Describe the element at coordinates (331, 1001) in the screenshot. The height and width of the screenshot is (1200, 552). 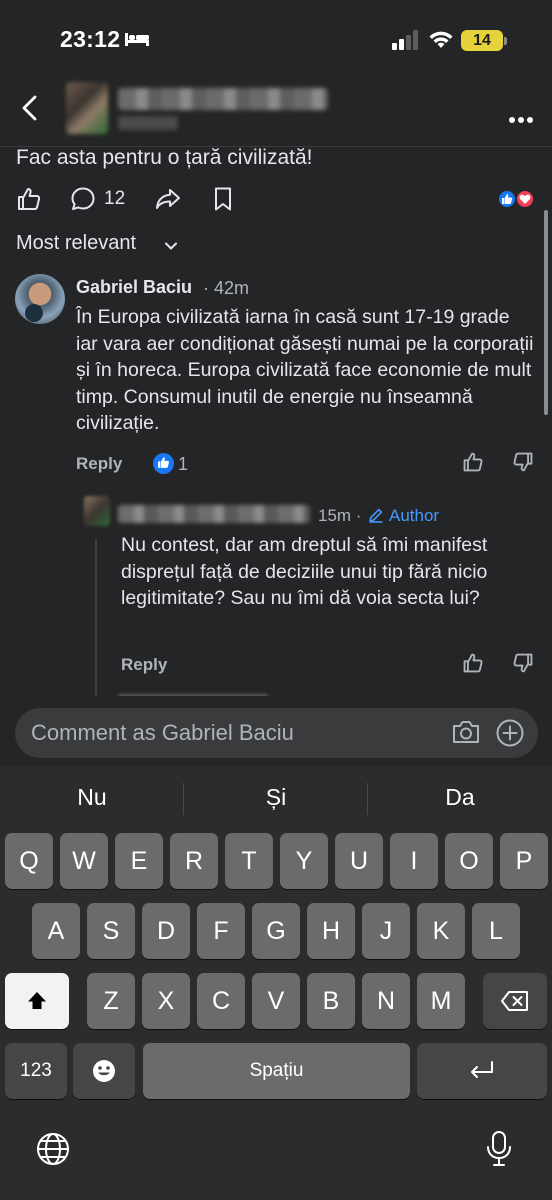
I see `key-b: B` at that location.